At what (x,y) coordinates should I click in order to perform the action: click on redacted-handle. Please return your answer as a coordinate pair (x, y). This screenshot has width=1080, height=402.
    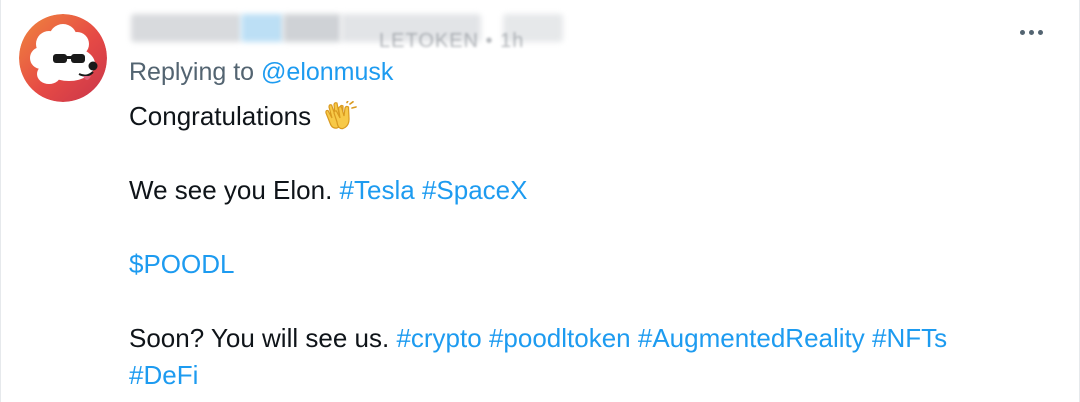
    Looking at the image, I should click on (312, 28).